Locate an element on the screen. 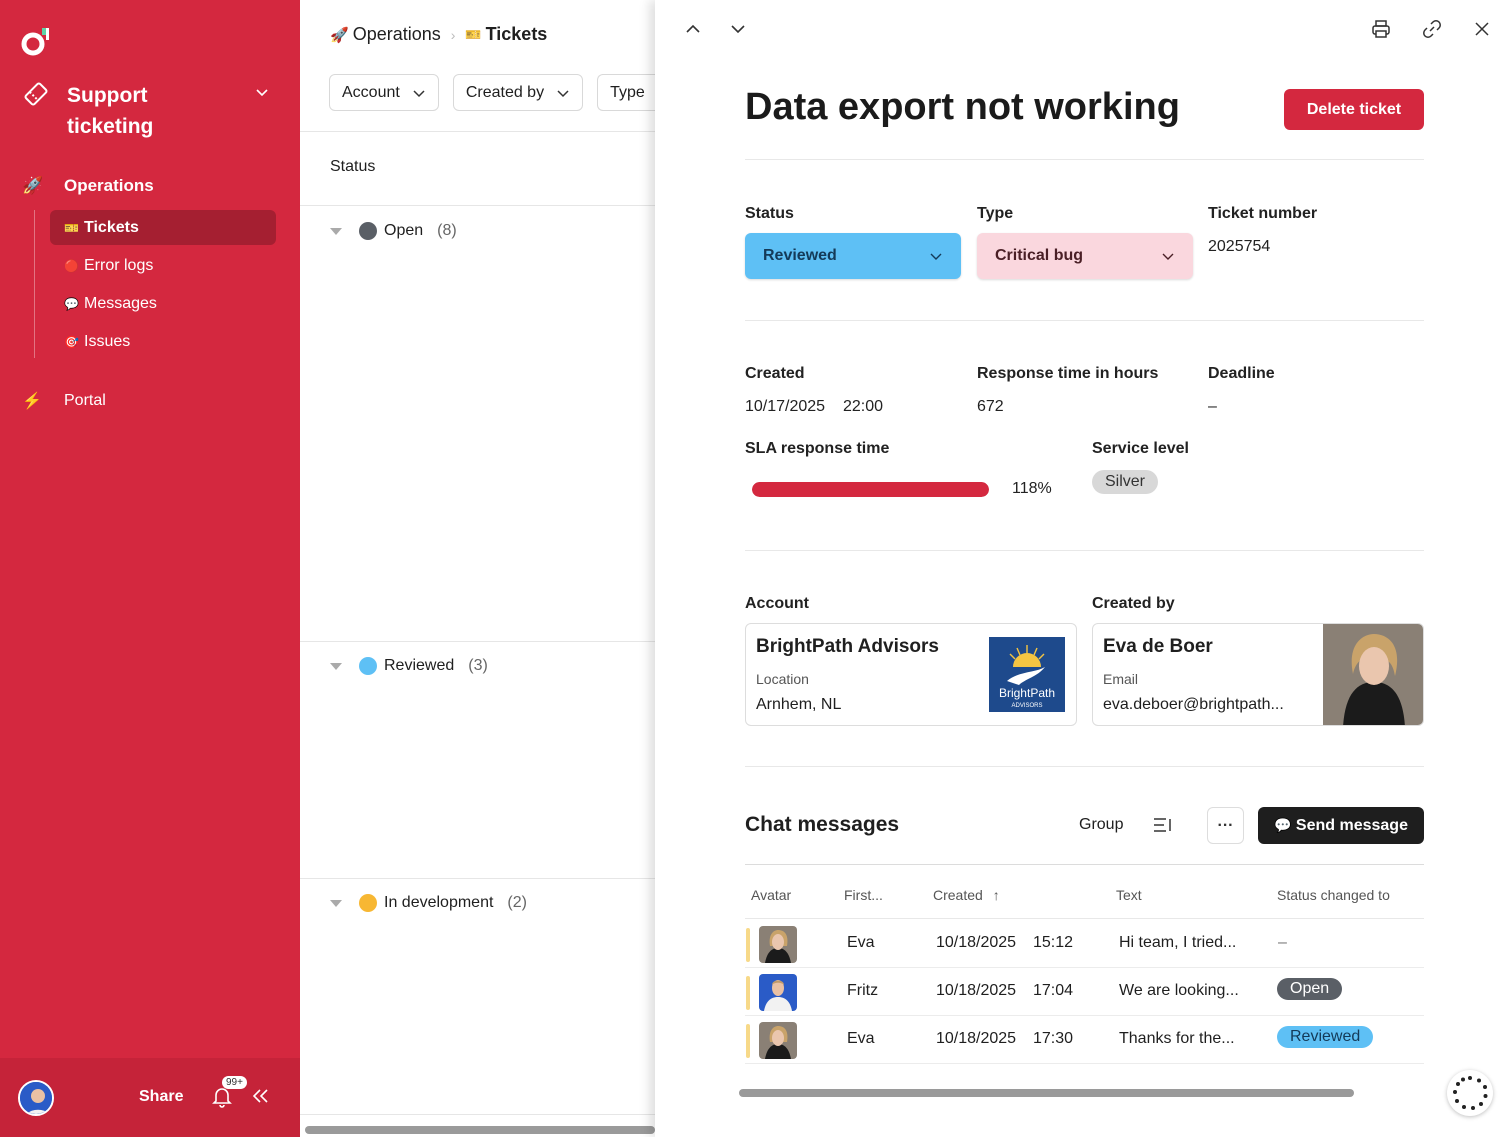  group-open: Open (8) is located at coordinates (393, 231).